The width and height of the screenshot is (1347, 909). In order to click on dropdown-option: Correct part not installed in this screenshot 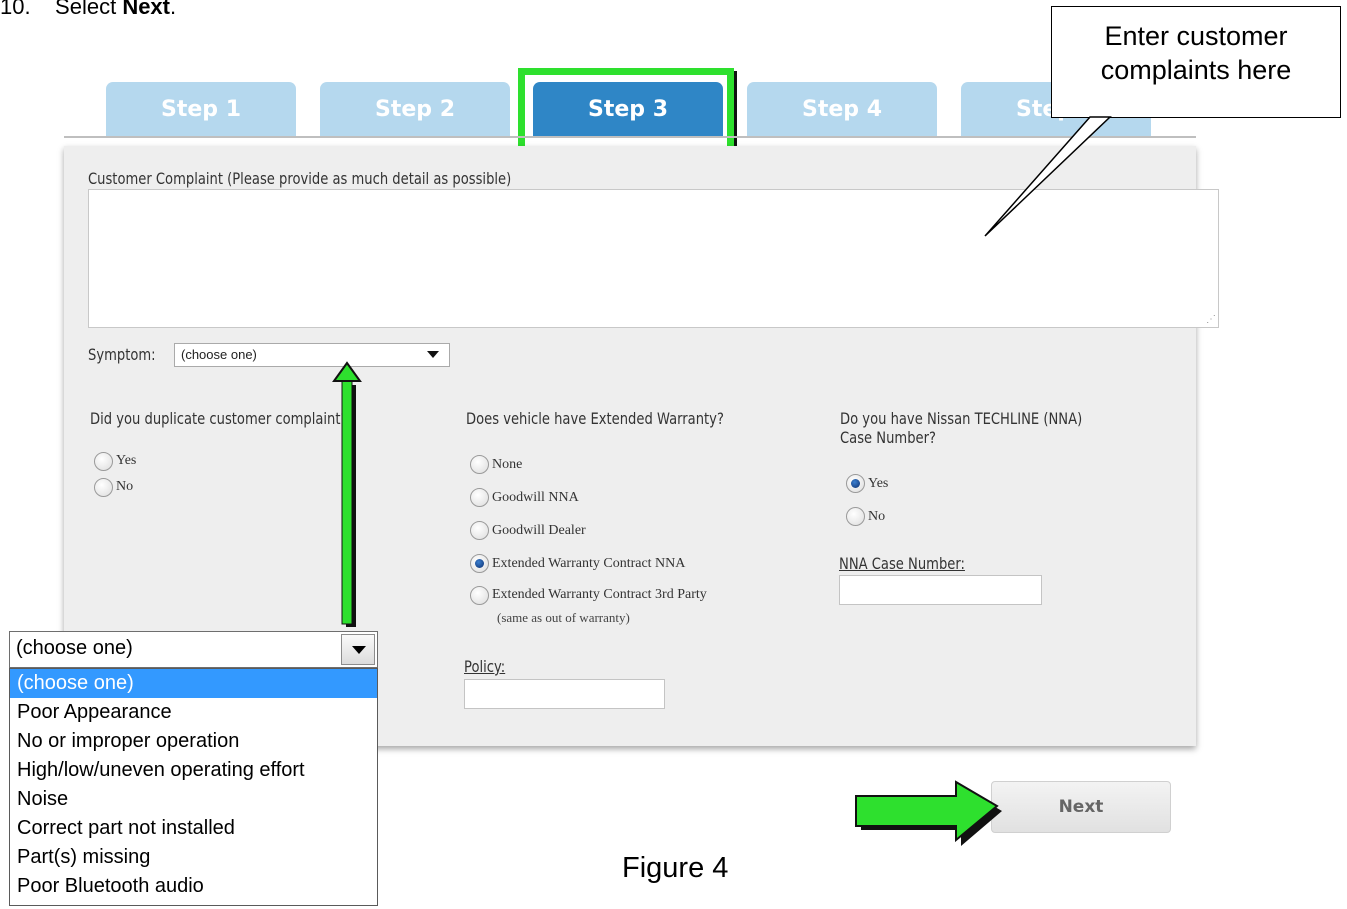, I will do `click(193, 828)`.